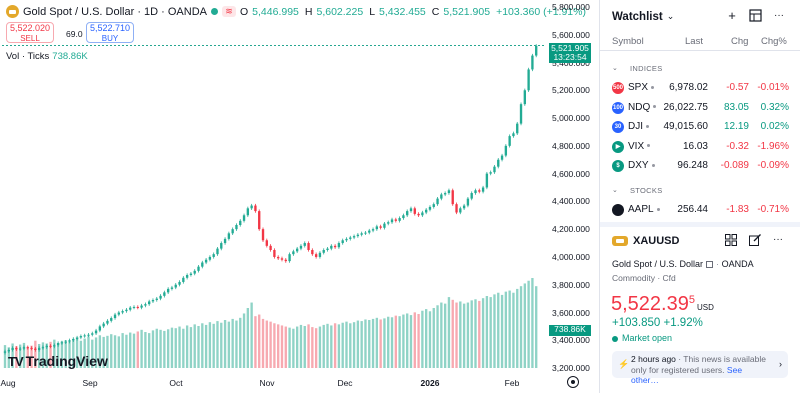 This screenshot has height=393, width=800. I want to click on buy-button: 5,522.710 BUY, so click(110, 32).